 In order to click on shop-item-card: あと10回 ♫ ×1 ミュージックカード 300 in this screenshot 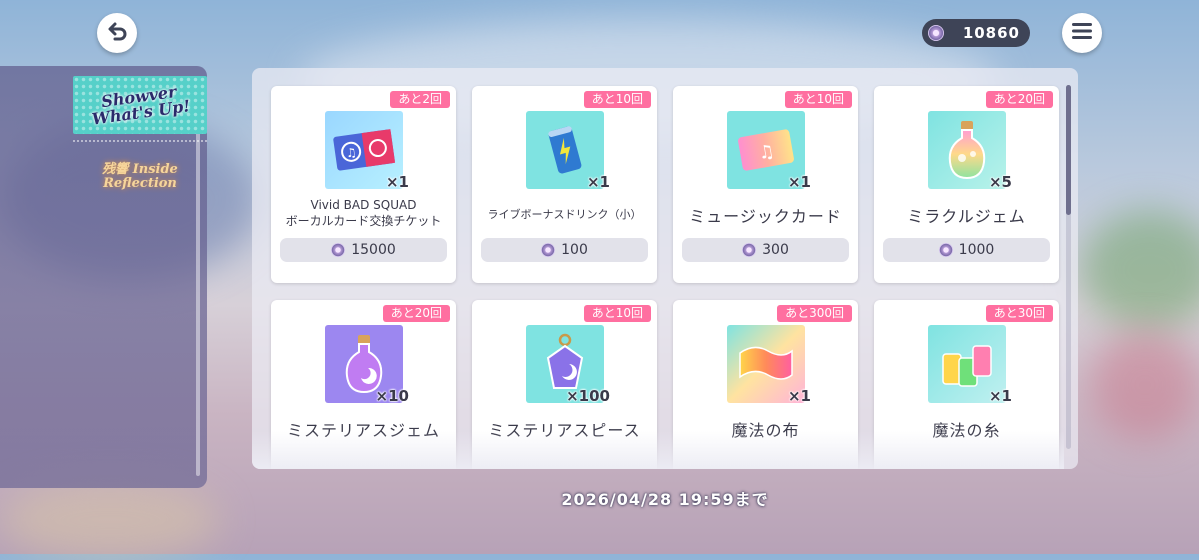, I will do `click(765, 184)`.